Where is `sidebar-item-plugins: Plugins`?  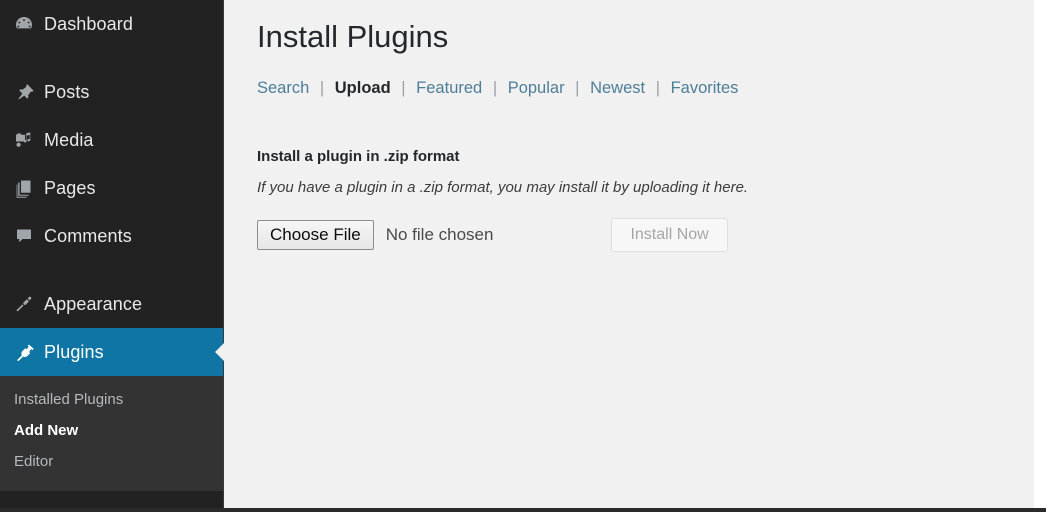
sidebar-item-plugins: Plugins is located at coordinates (112, 352).